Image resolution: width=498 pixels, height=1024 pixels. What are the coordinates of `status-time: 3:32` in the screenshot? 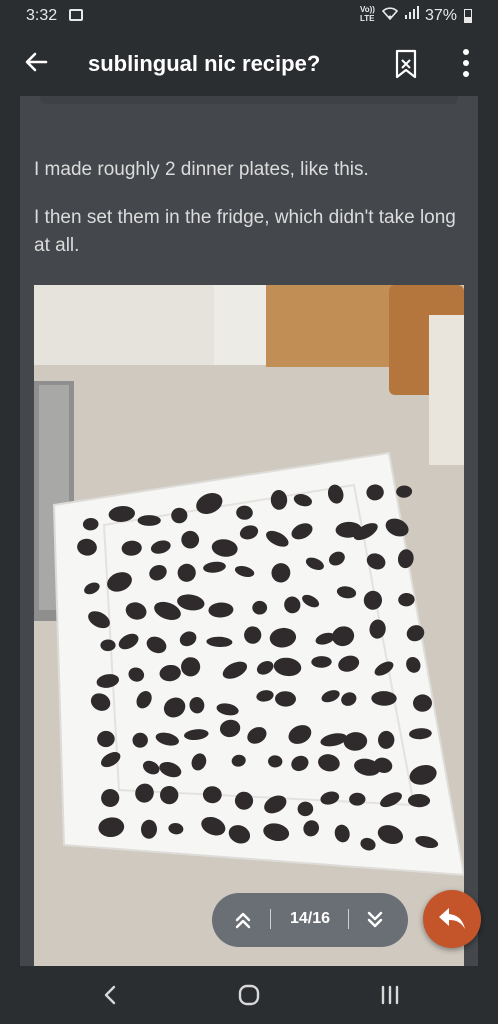 It's located at (42, 15).